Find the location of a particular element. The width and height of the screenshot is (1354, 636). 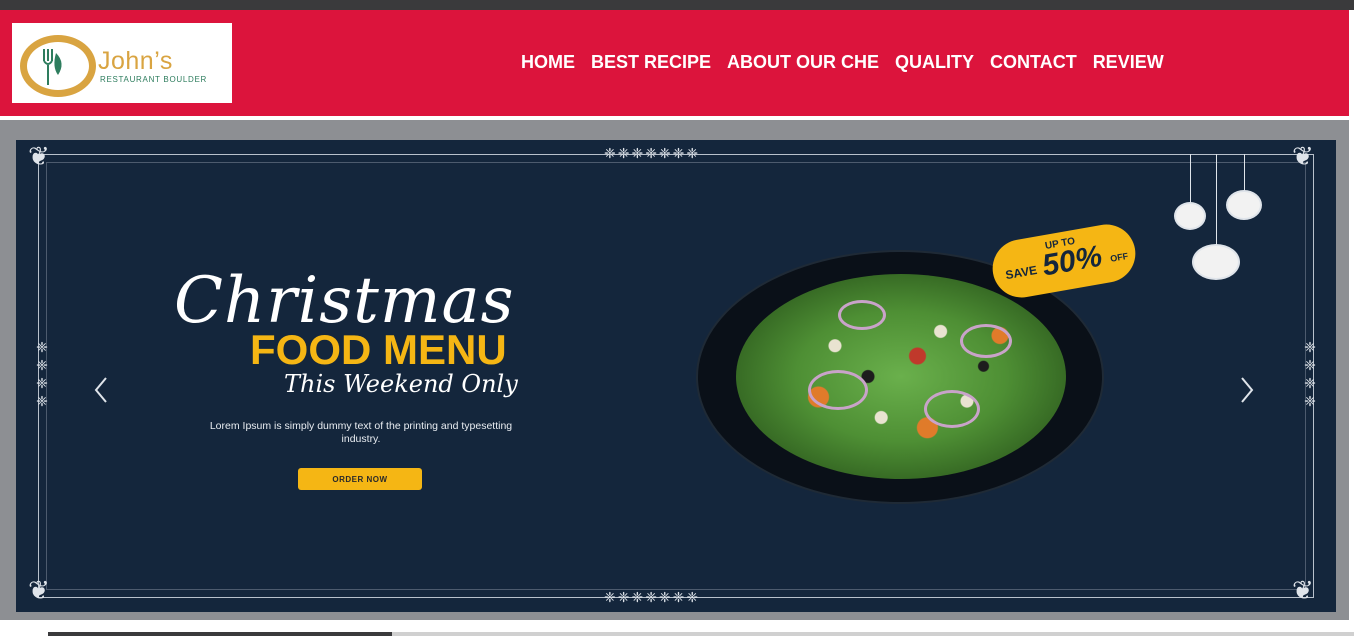

hero-headline: FOOD MENU is located at coordinates (378, 349).